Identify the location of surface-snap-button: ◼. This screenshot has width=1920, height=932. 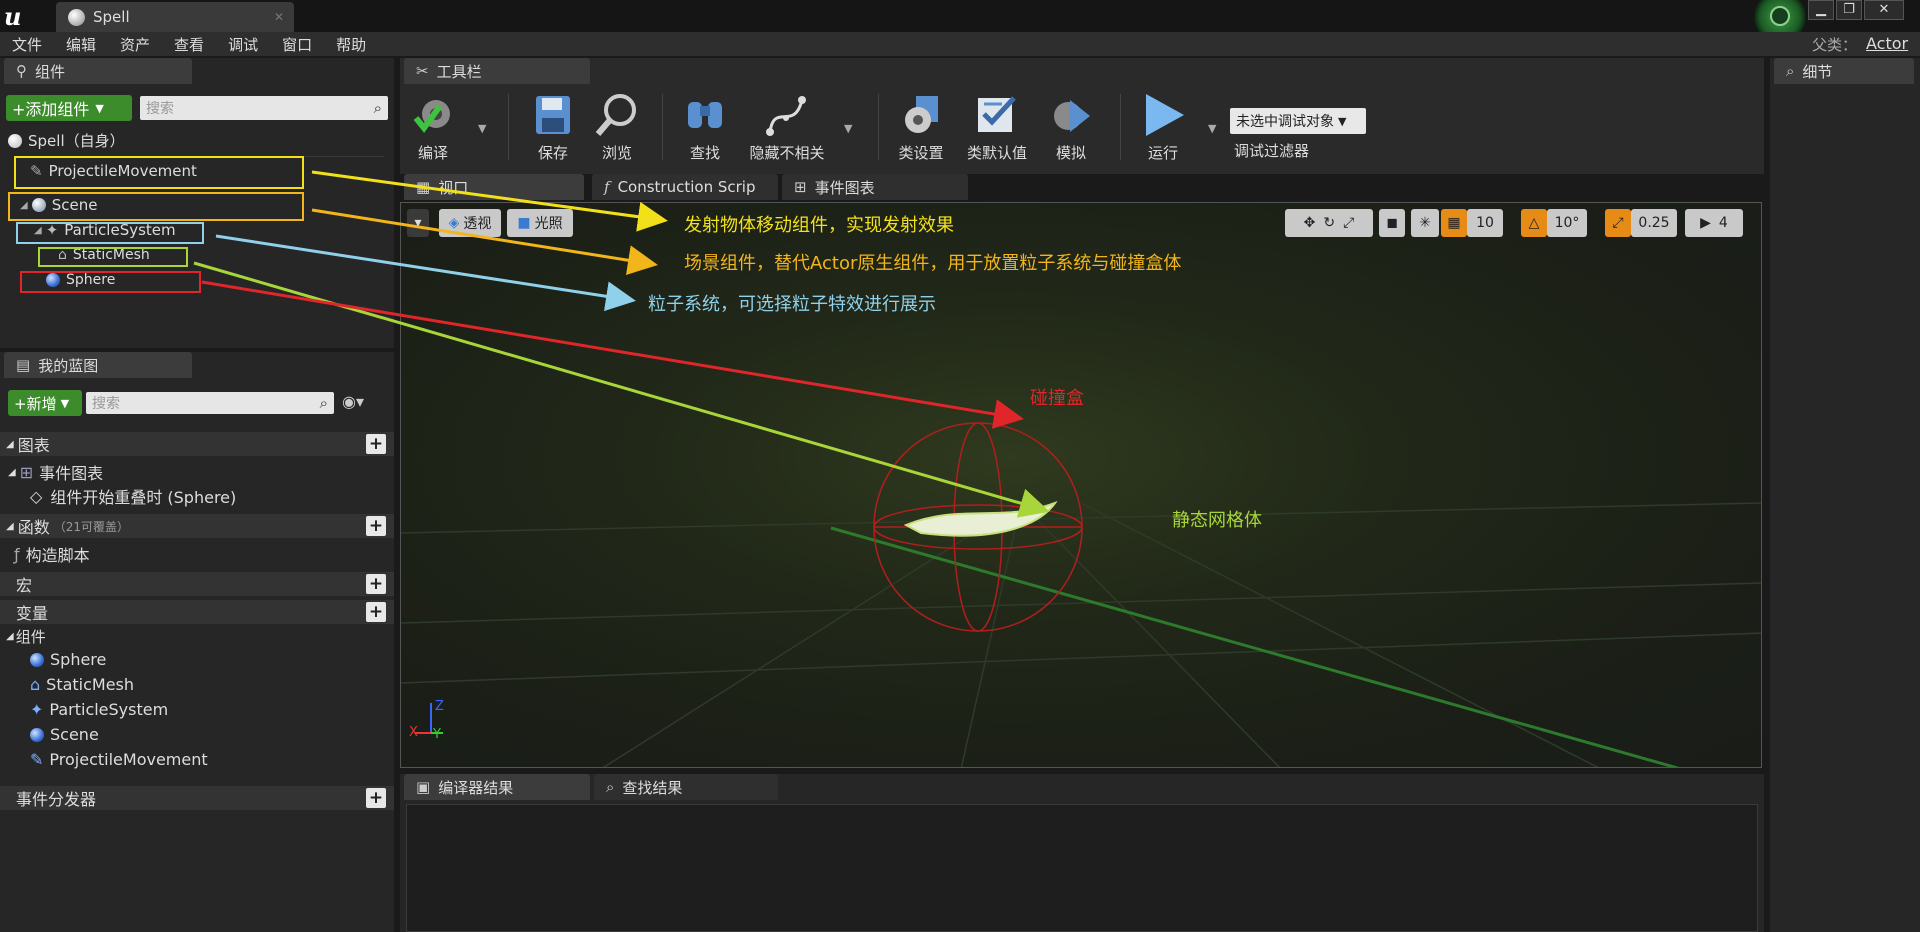
(1392, 223).